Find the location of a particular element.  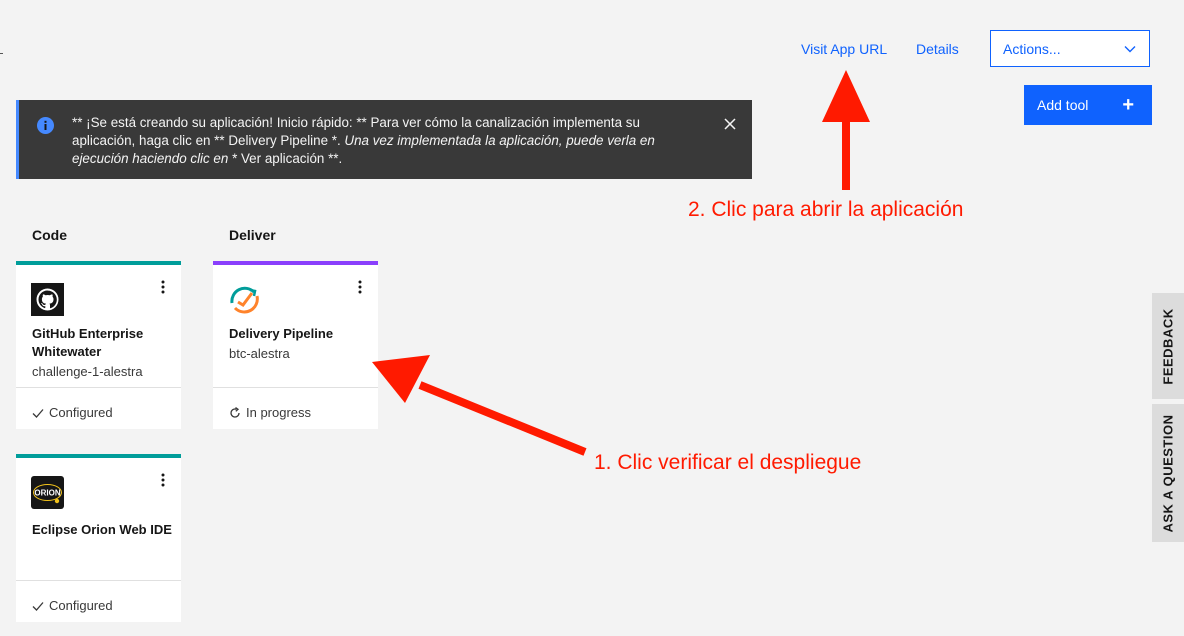

feedback-tab-label: FEEDBACK is located at coordinates (1168, 346).